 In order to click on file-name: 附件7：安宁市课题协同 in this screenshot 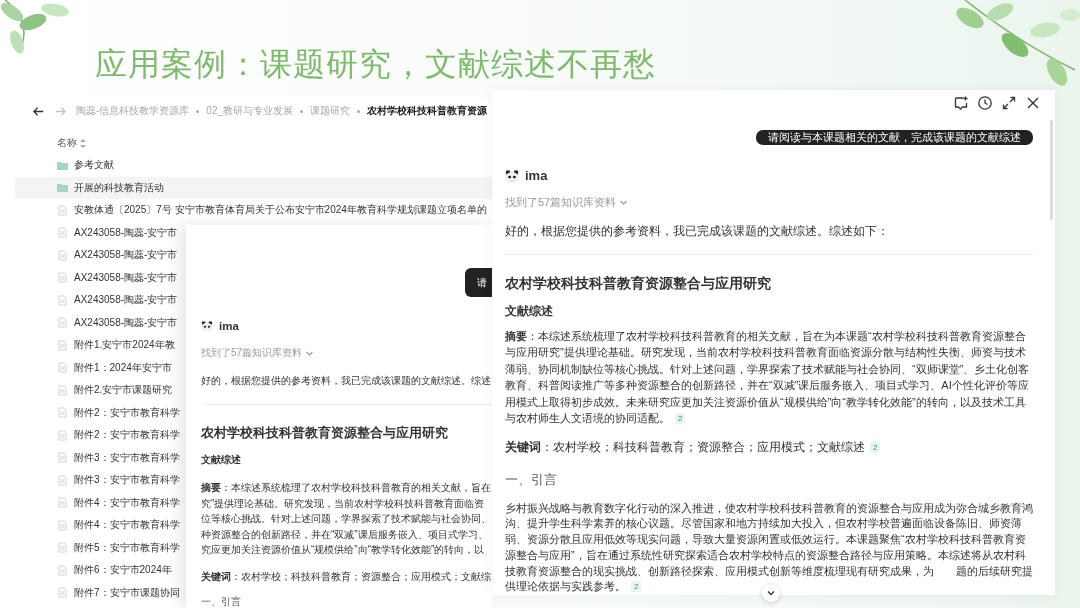, I will do `click(127, 592)`.